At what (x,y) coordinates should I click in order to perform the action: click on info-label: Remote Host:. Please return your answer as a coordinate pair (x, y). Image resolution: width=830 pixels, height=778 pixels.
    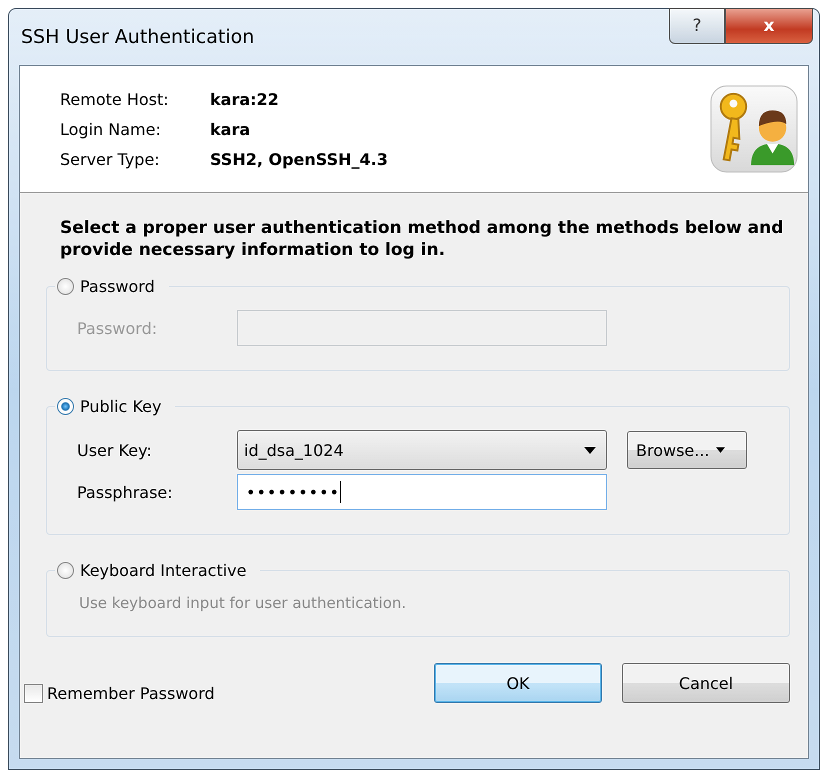
    Looking at the image, I should click on (115, 99).